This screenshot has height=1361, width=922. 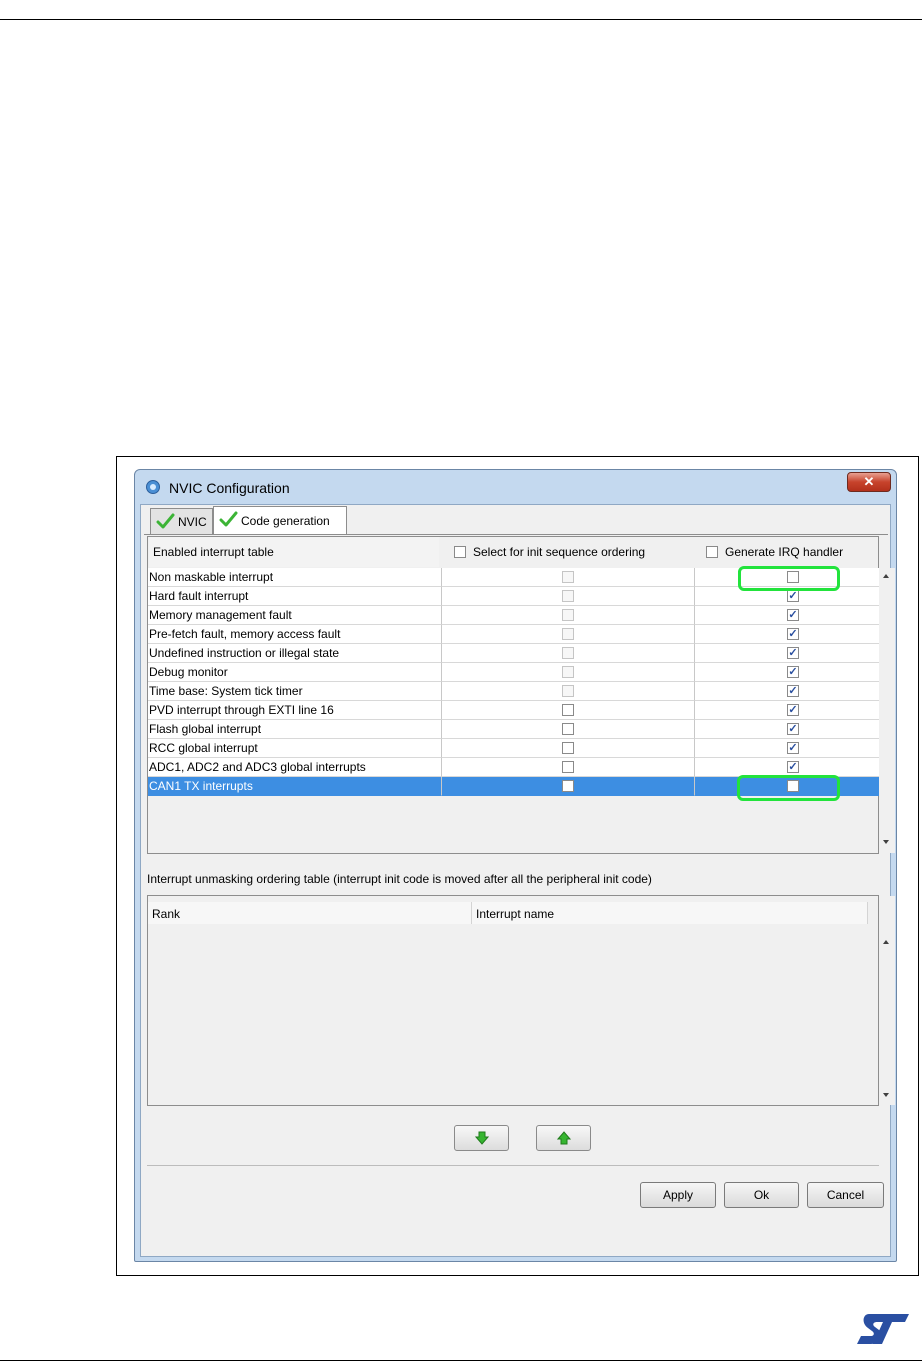 What do you see at coordinates (461, 19) in the screenshot?
I see `page-top-rule` at bounding box center [461, 19].